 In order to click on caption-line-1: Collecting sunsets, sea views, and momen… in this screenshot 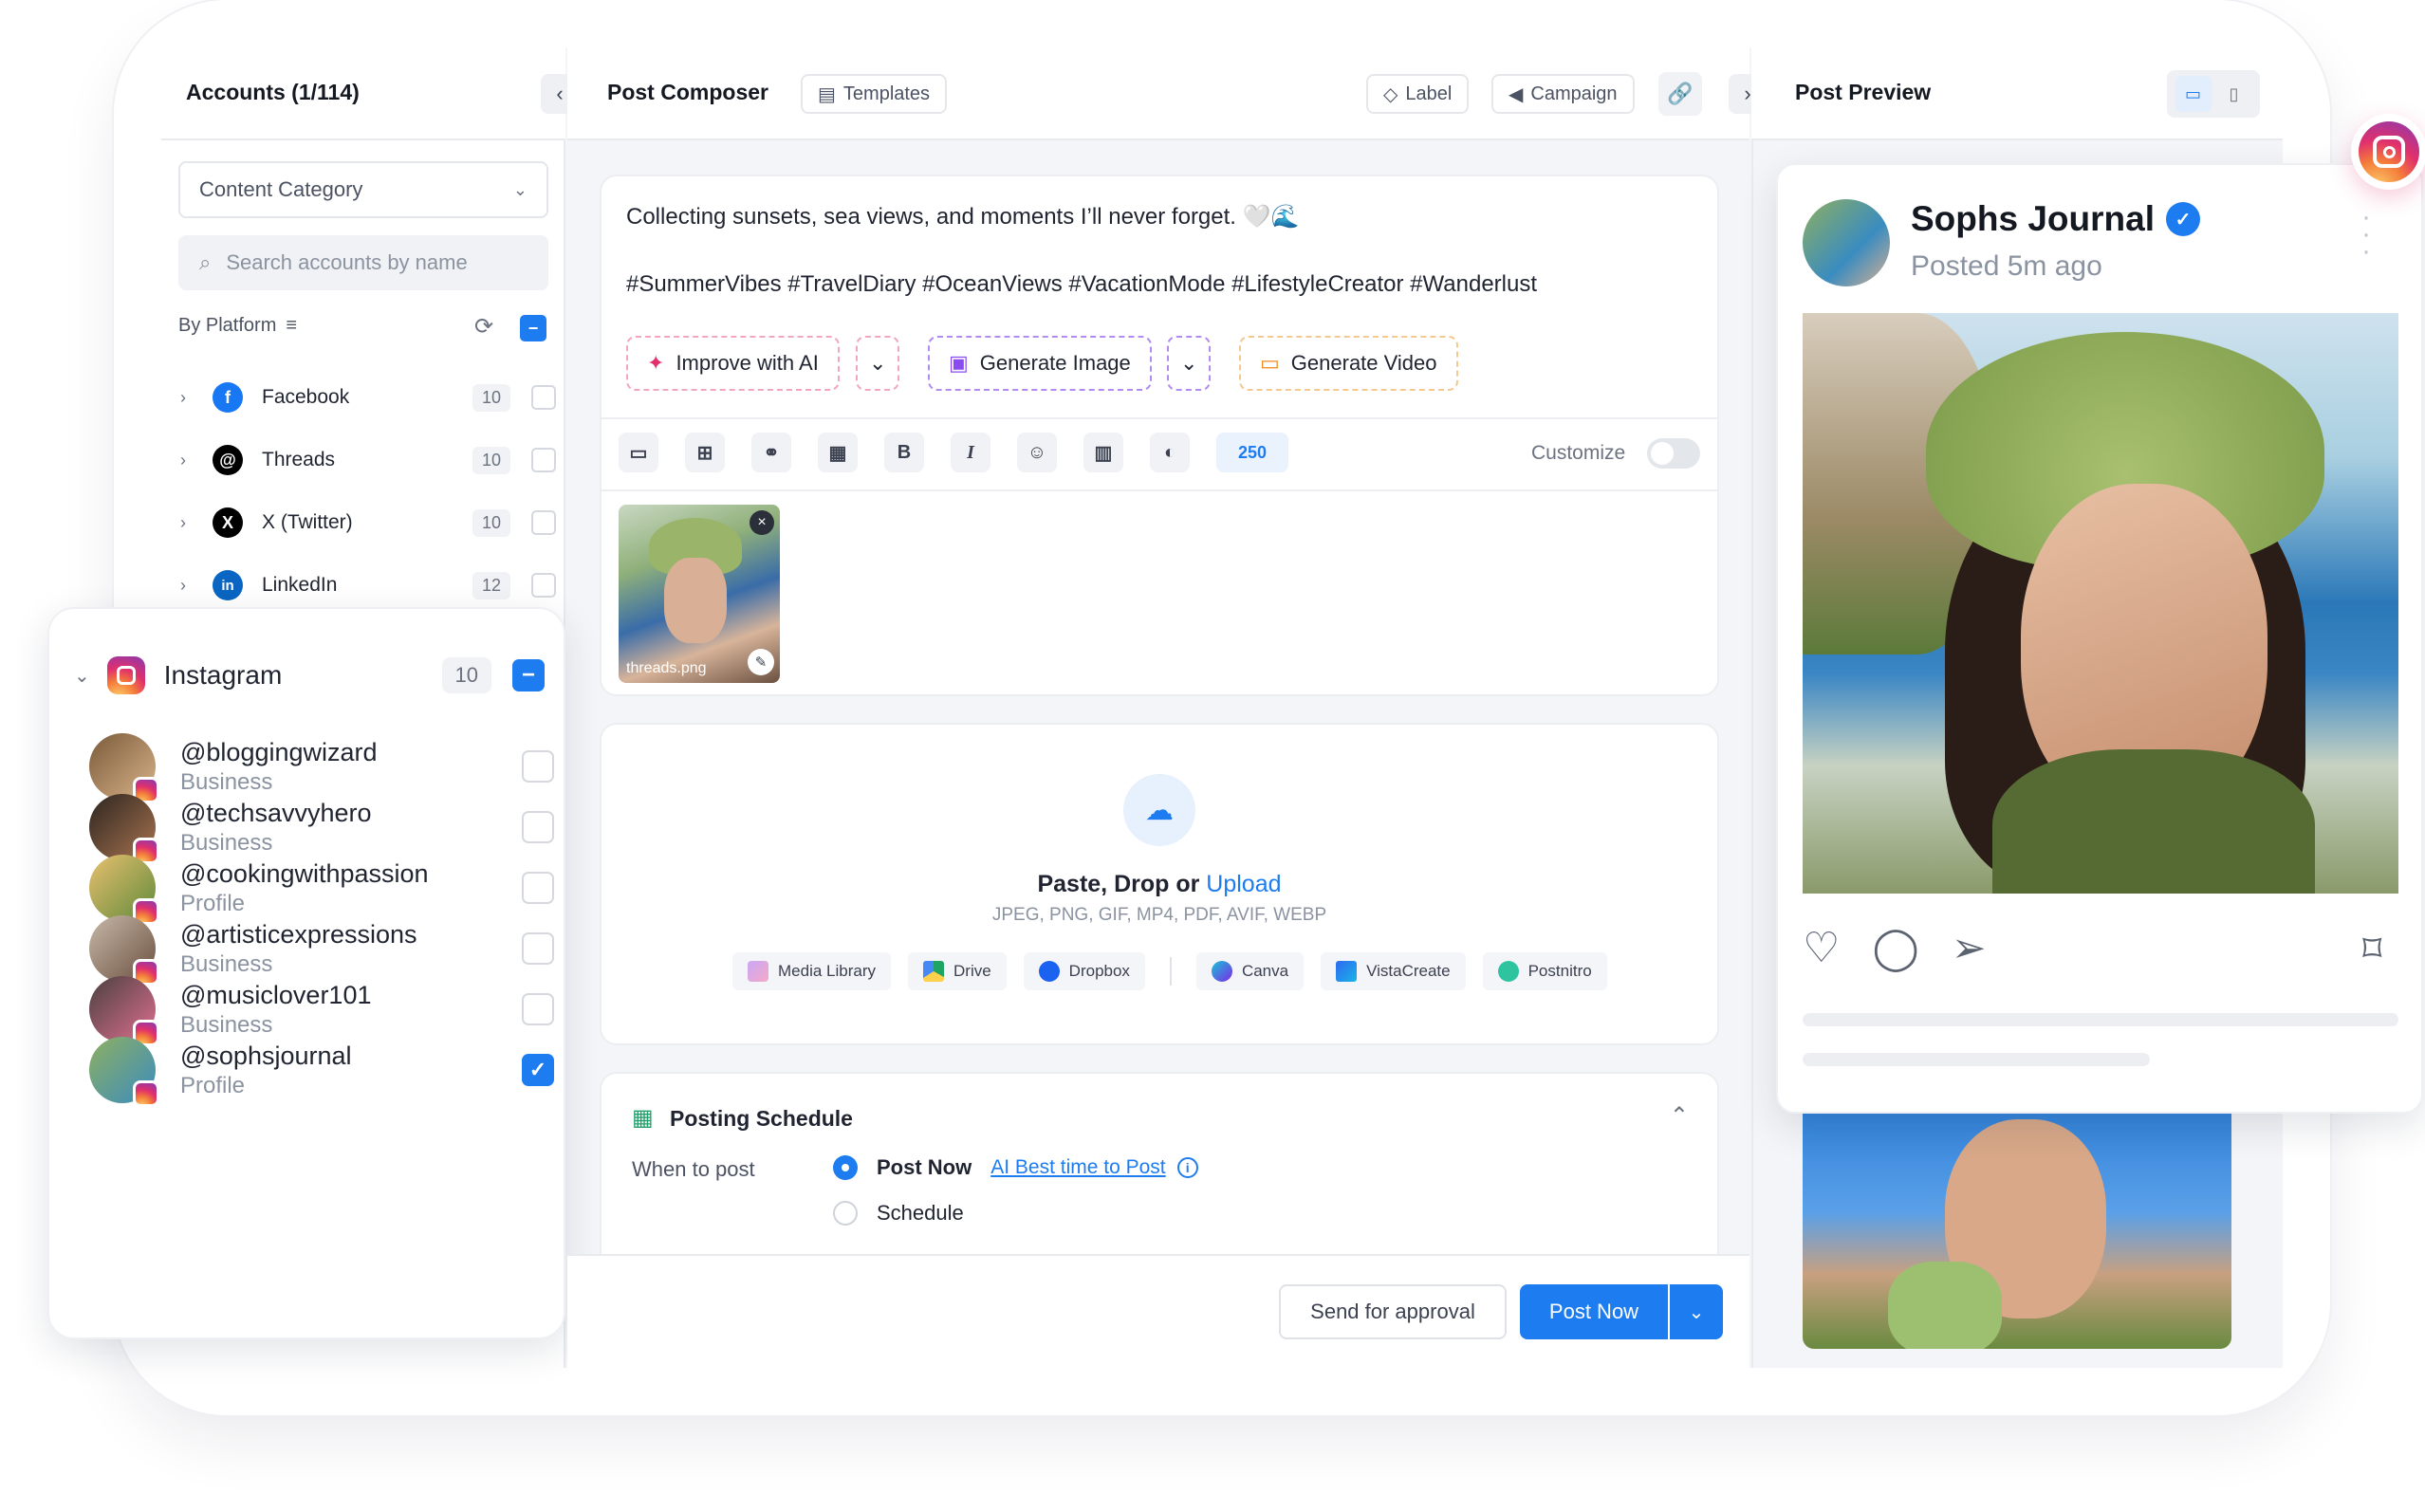, I will do `click(962, 216)`.